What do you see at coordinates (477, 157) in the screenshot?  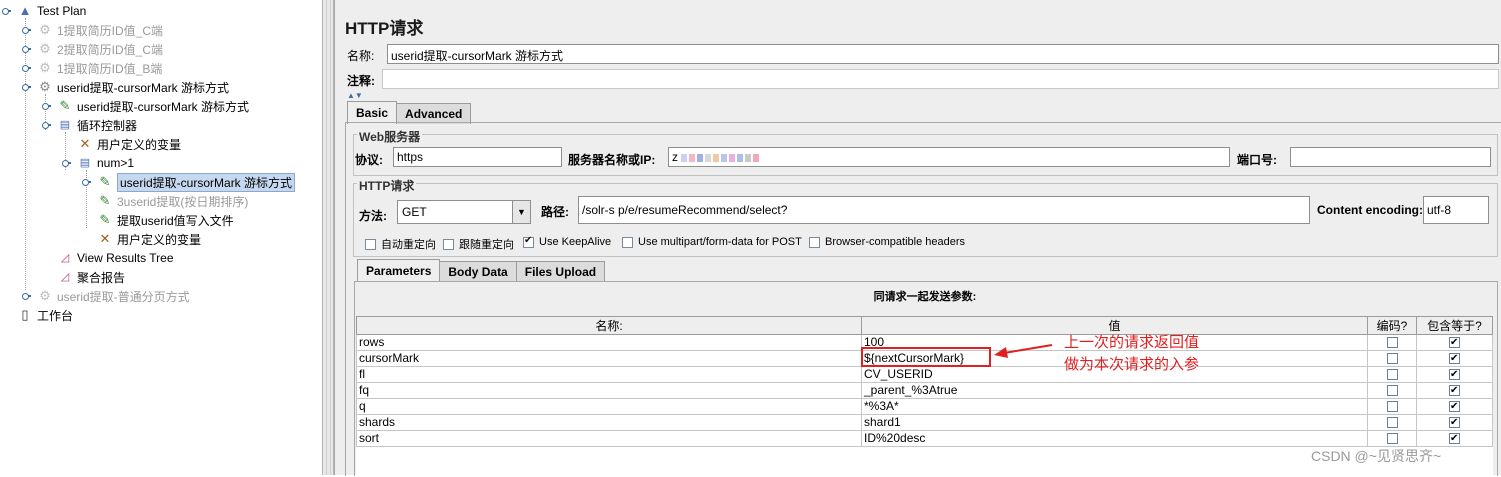 I see `protocol-field: https` at bounding box center [477, 157].